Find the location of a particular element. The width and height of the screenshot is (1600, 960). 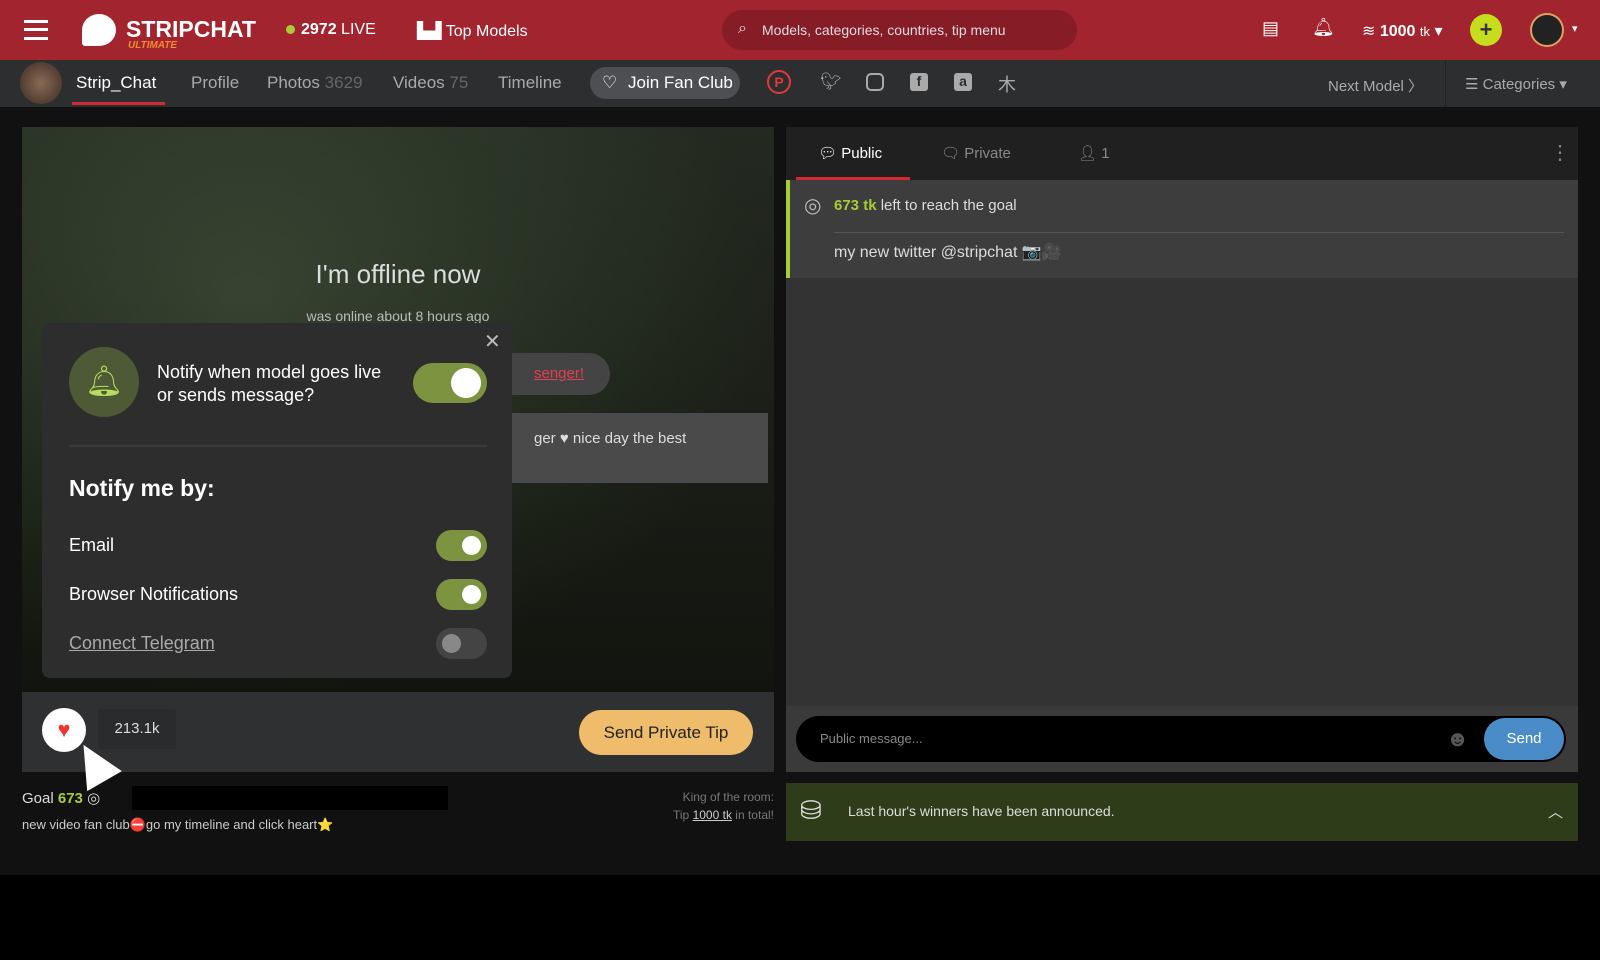

next-model-button: Next Model 〉 is located at coordinates (1375, 85).